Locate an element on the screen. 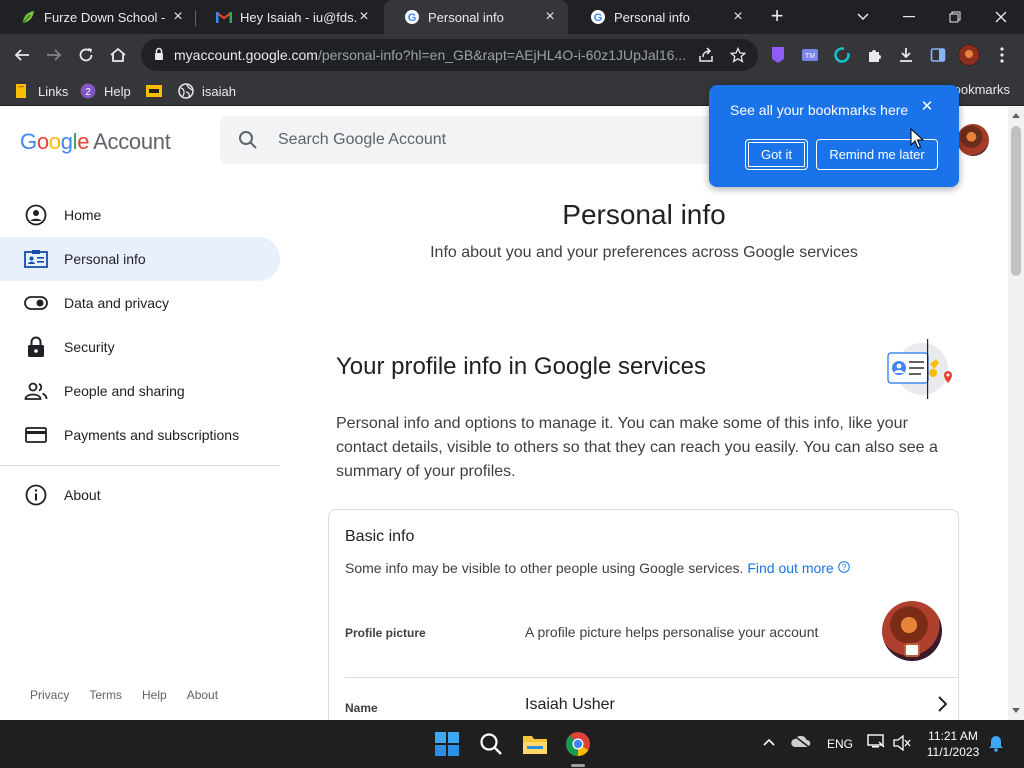 The width and height of the screenshot is (1024, 768). help-icon: 2 is located at coordinates (88, 91).